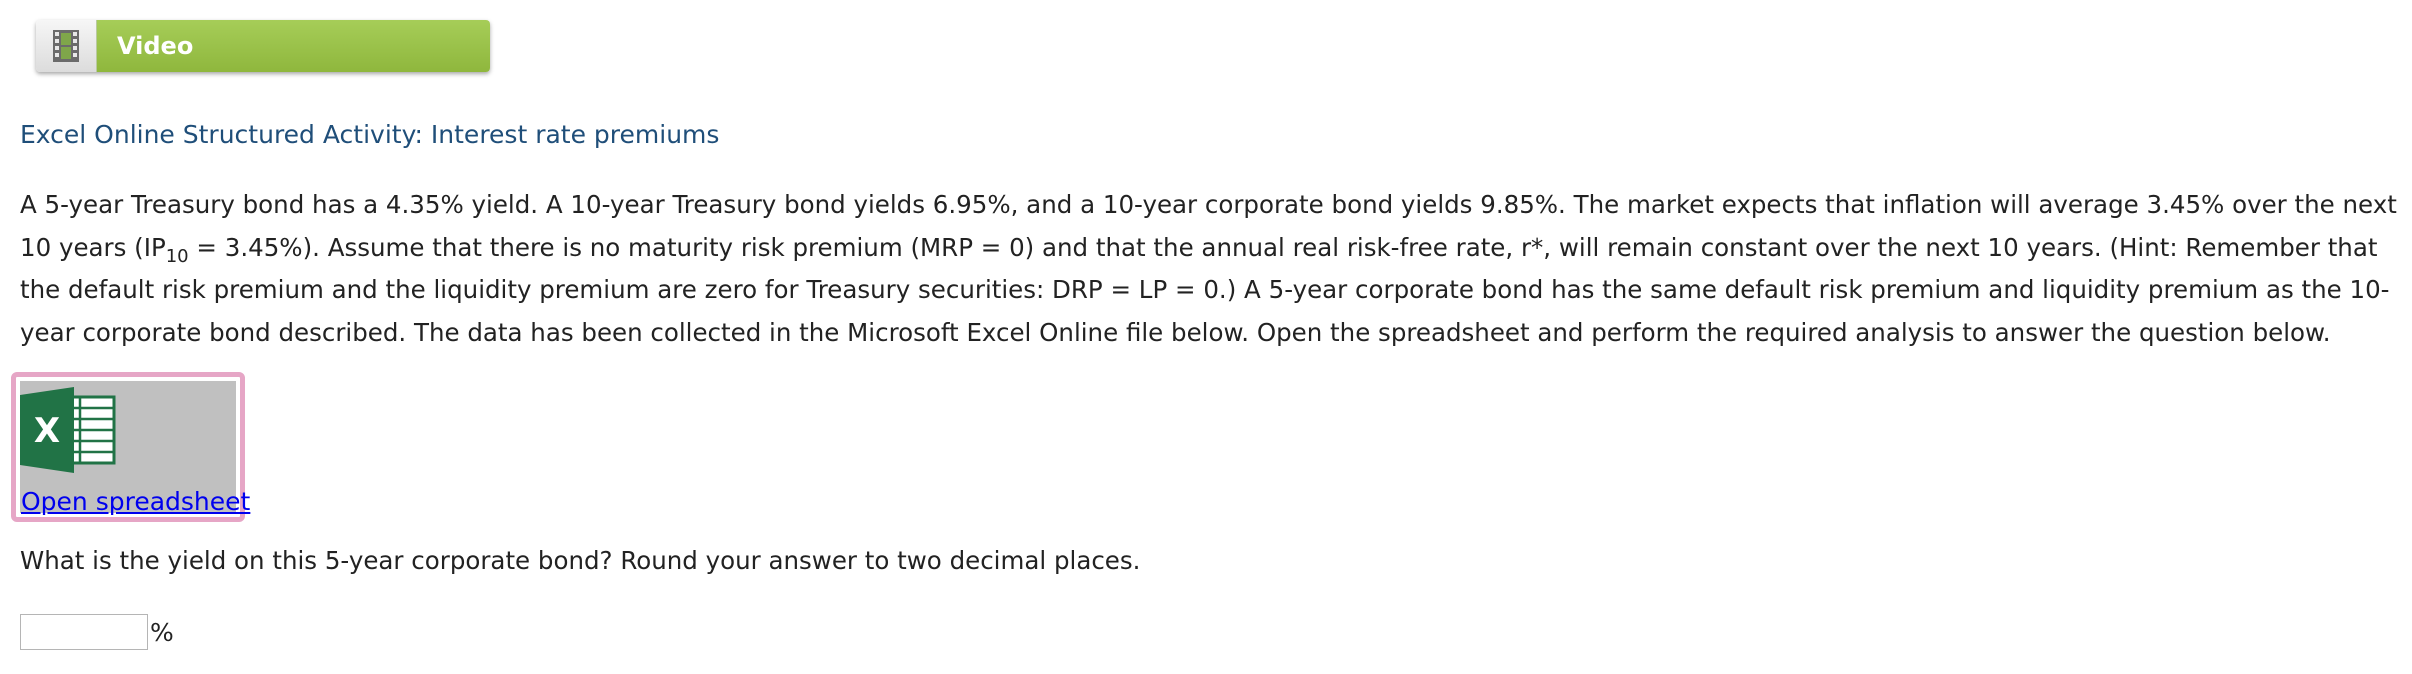 Image resolution: width=2412 pixels, height=674 pixels. Describe the element at coordinates (293, 46) in the screenshot. I see `video-button-label: Video` at that location.